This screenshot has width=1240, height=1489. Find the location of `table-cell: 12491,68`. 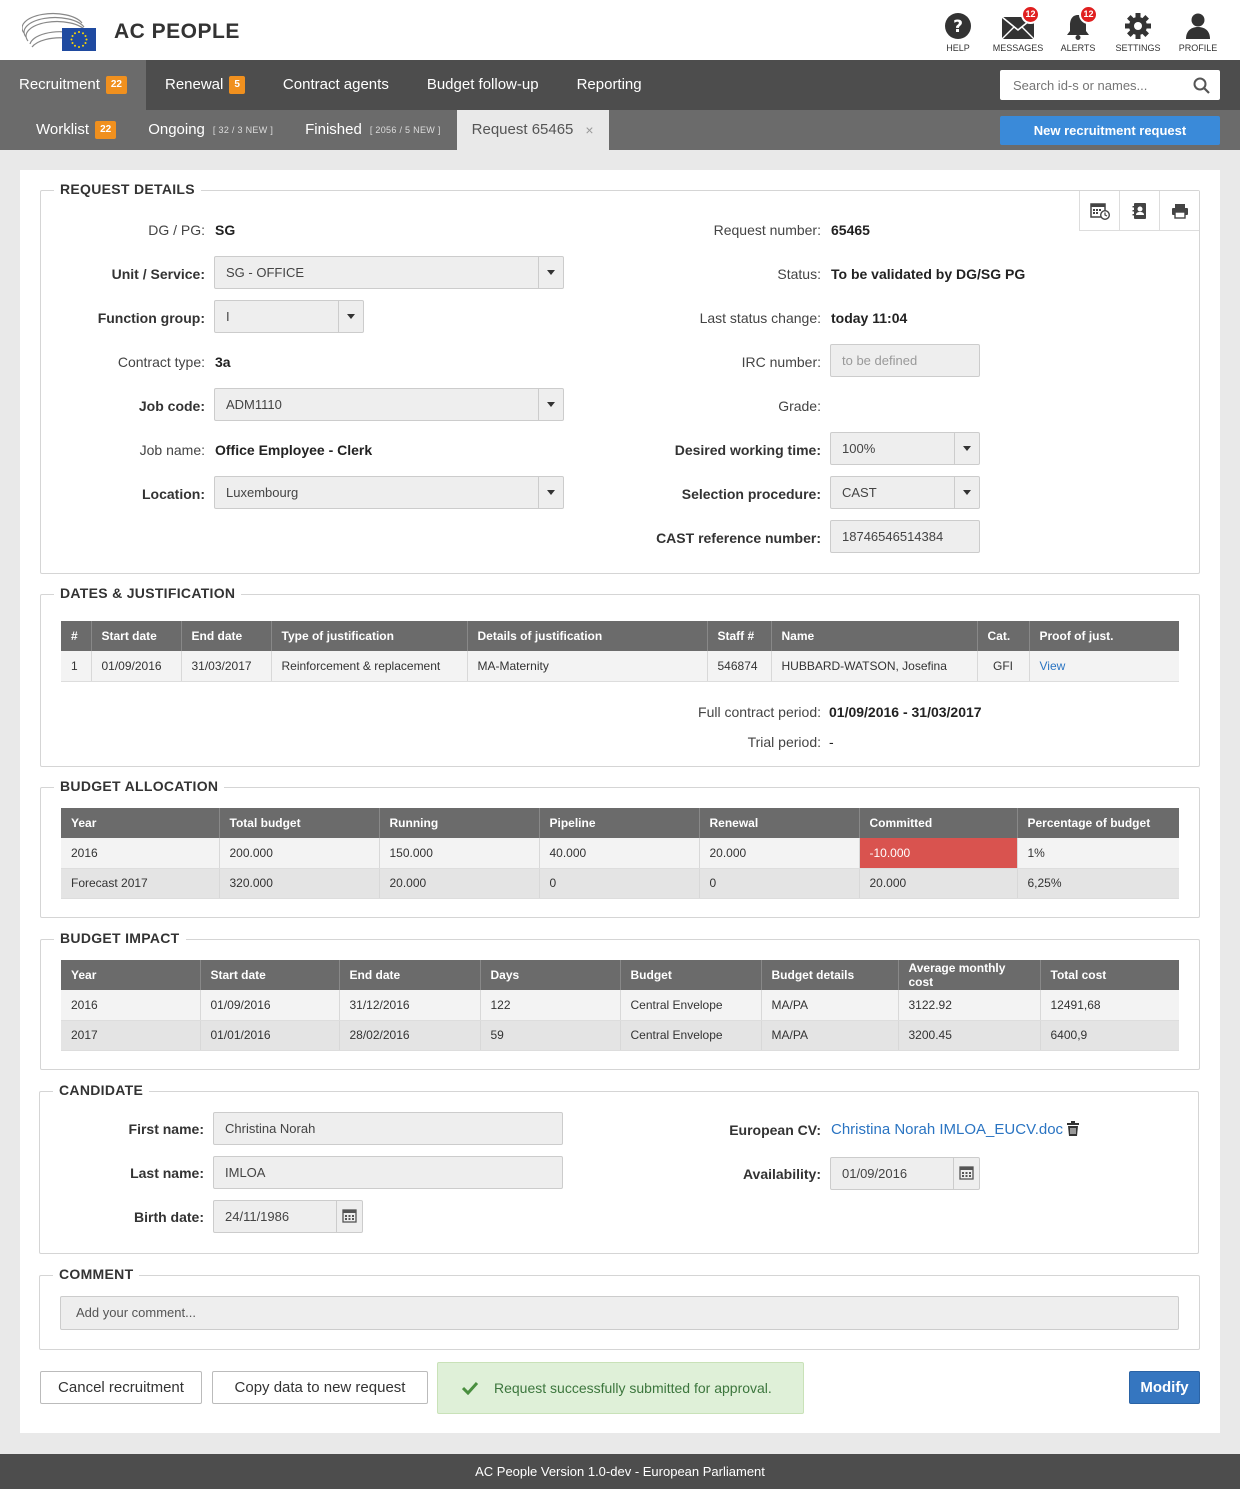

table-cell: 12491,68 is located at coordinates (1109, 1005).